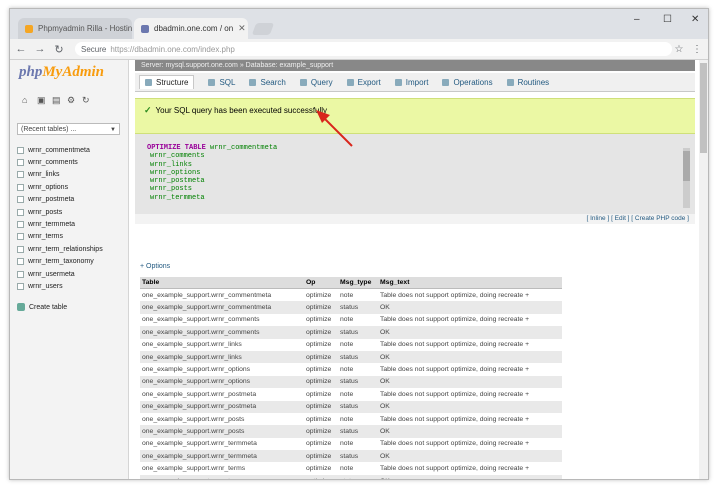  Describe the element at coordinates (467, 82) in the screenshot. I see `tab-operations: Operations` at that location.